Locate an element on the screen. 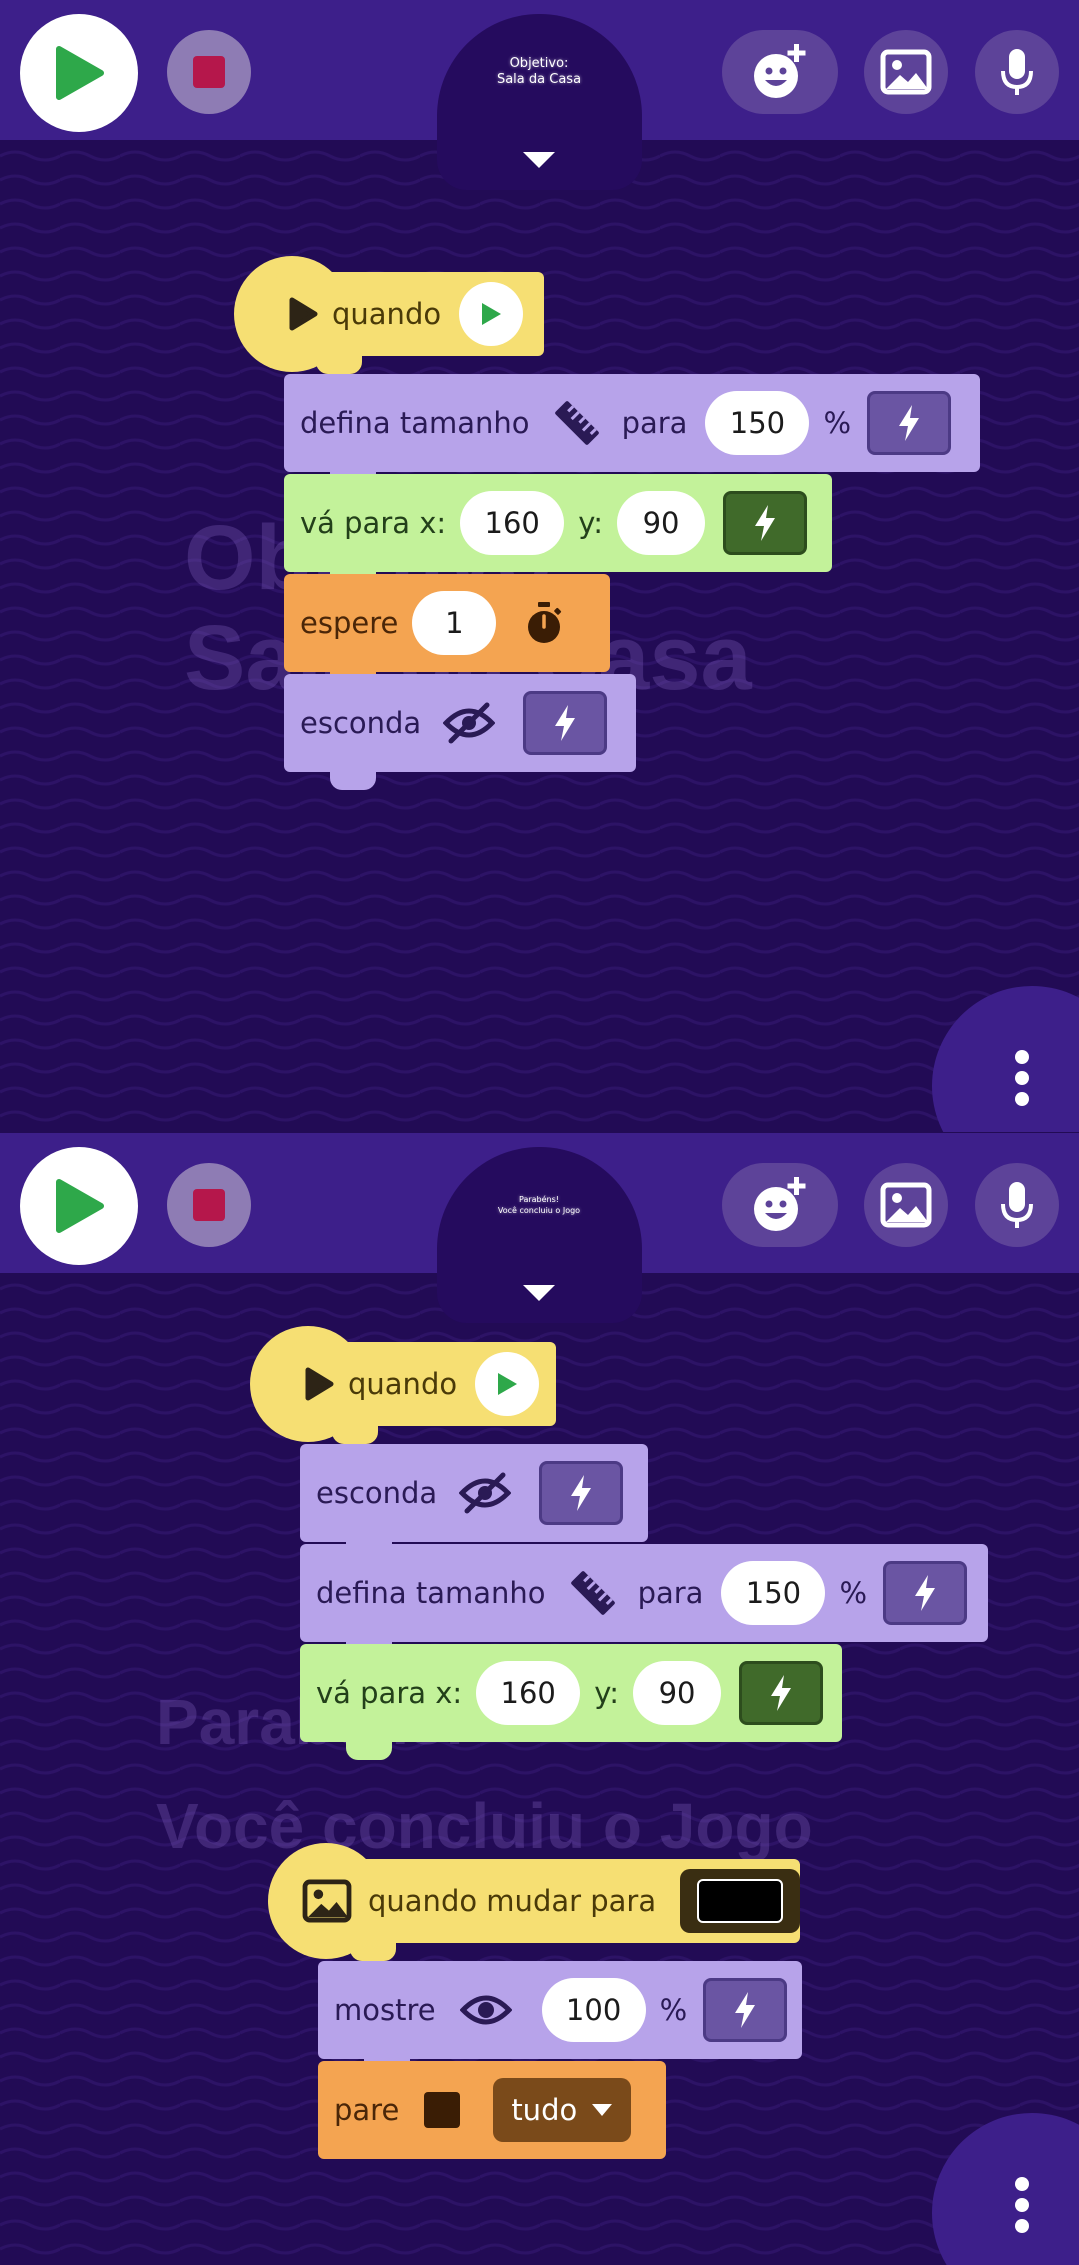 This screenshot has height=2265, width=1079. goal-title: Parabéns! Você concluiu o Jogo is located at coordinates (539, 1205).